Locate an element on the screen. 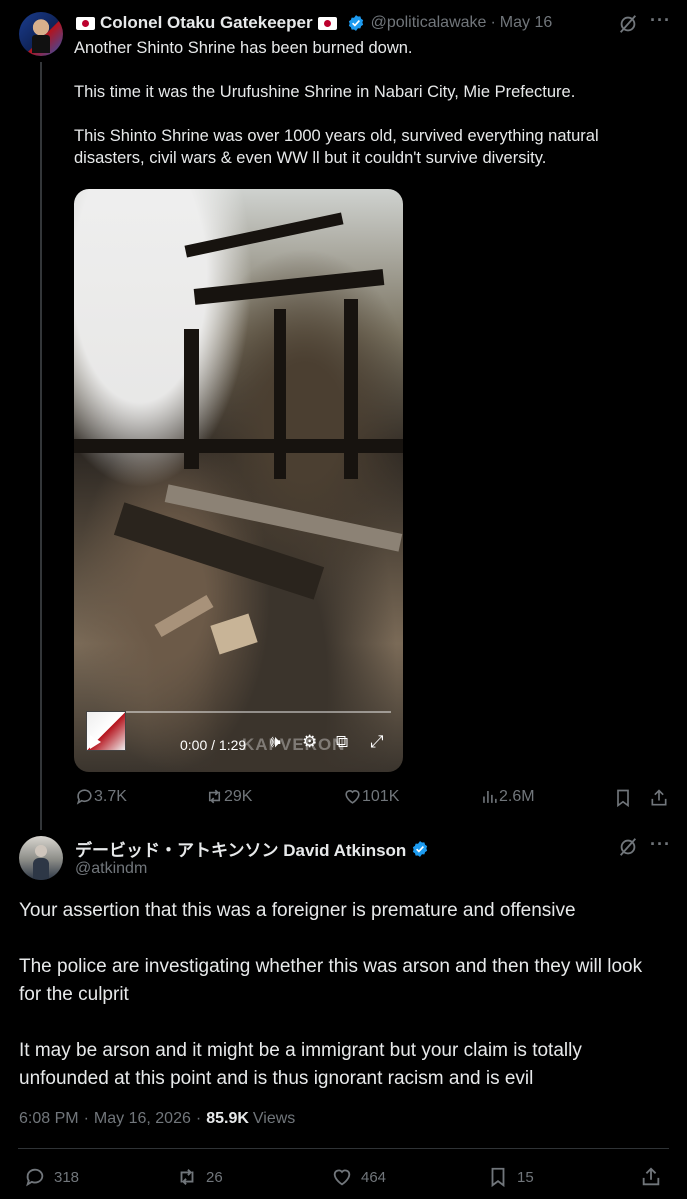 This screenshot has width=687, height=1199. fullscreen-icon: ⤢ is located at coordinates (377, 742).